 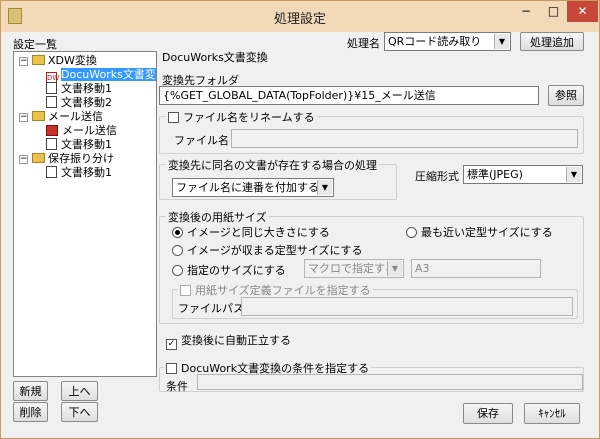 I want to click on window-title: 処理設定, so click(x=299, y=19).